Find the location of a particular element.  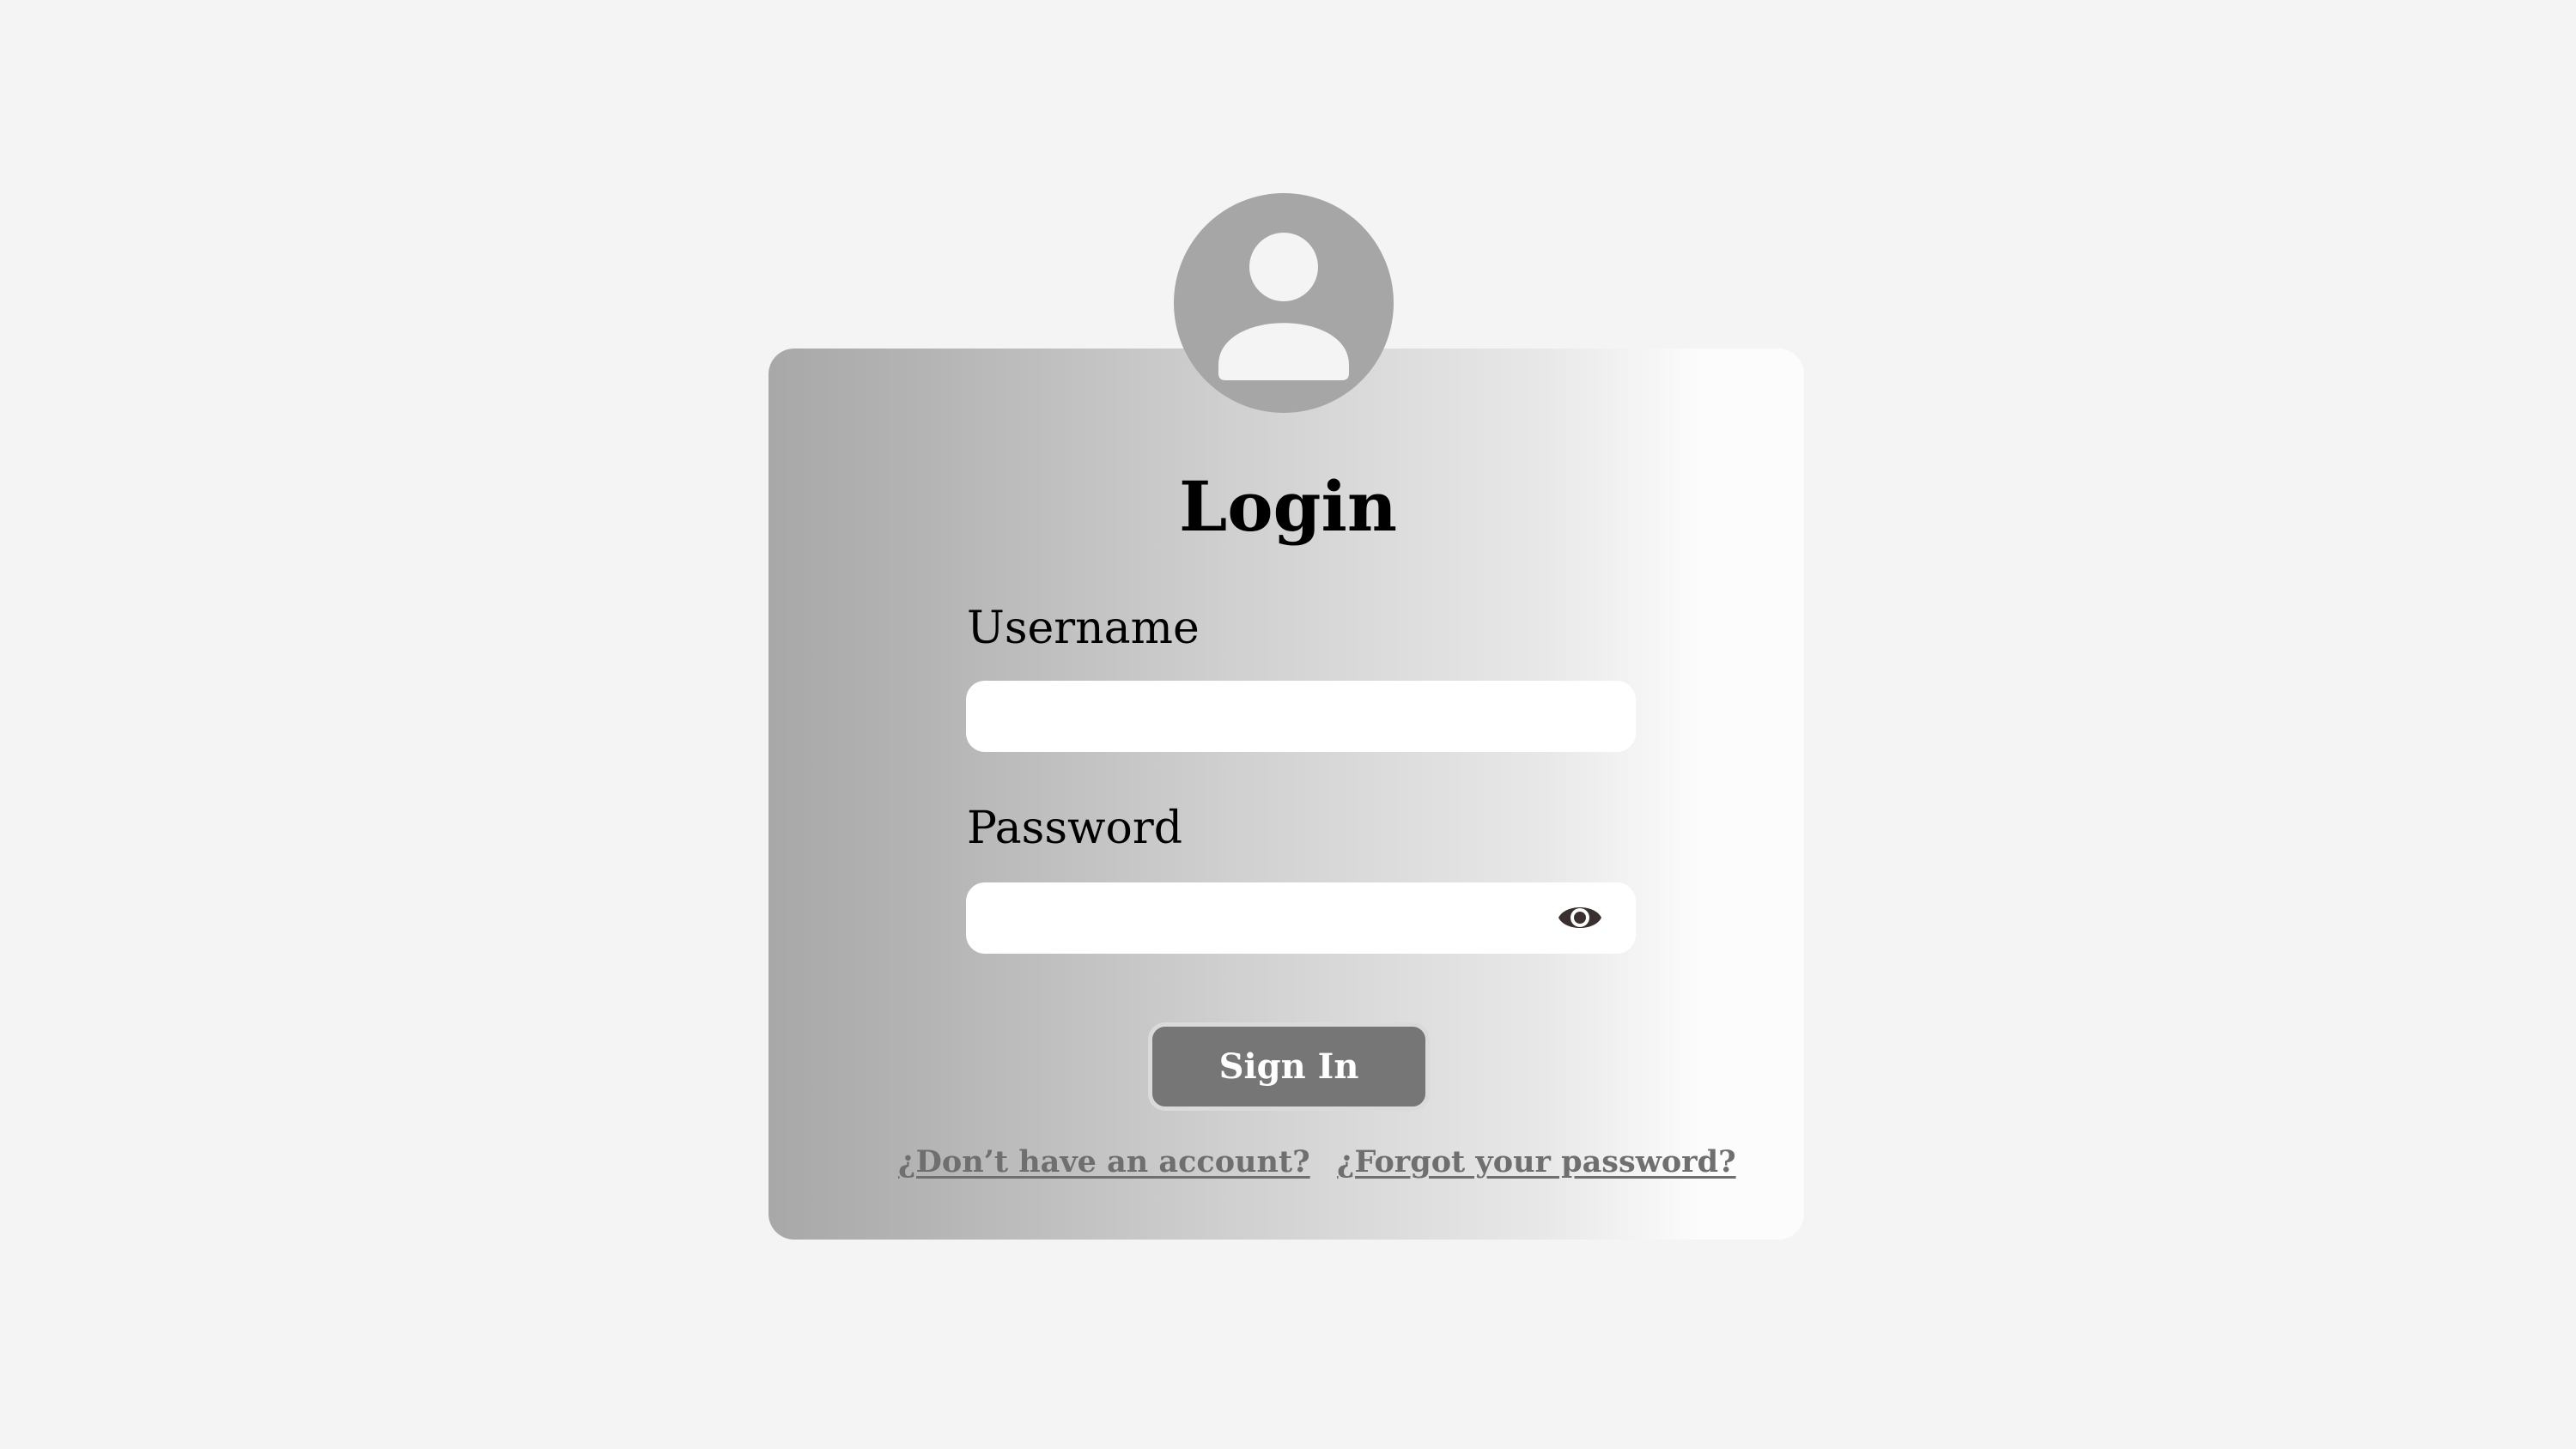

password-label: Password is located at coordinates (1074, 828).